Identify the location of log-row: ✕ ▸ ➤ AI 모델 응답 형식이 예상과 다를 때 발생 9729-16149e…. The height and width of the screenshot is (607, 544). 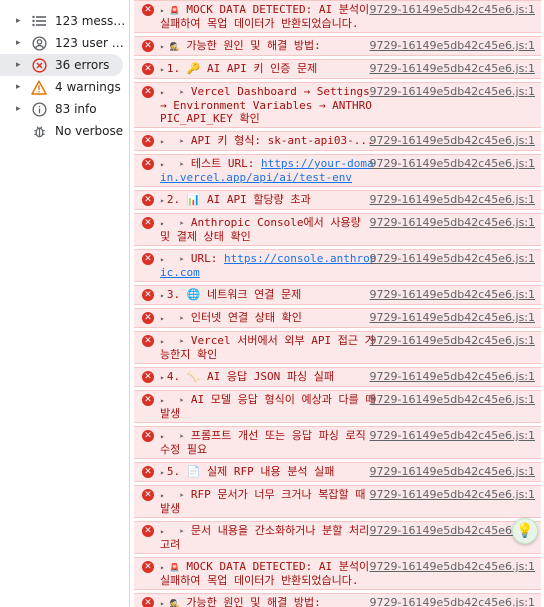
(337, 406).